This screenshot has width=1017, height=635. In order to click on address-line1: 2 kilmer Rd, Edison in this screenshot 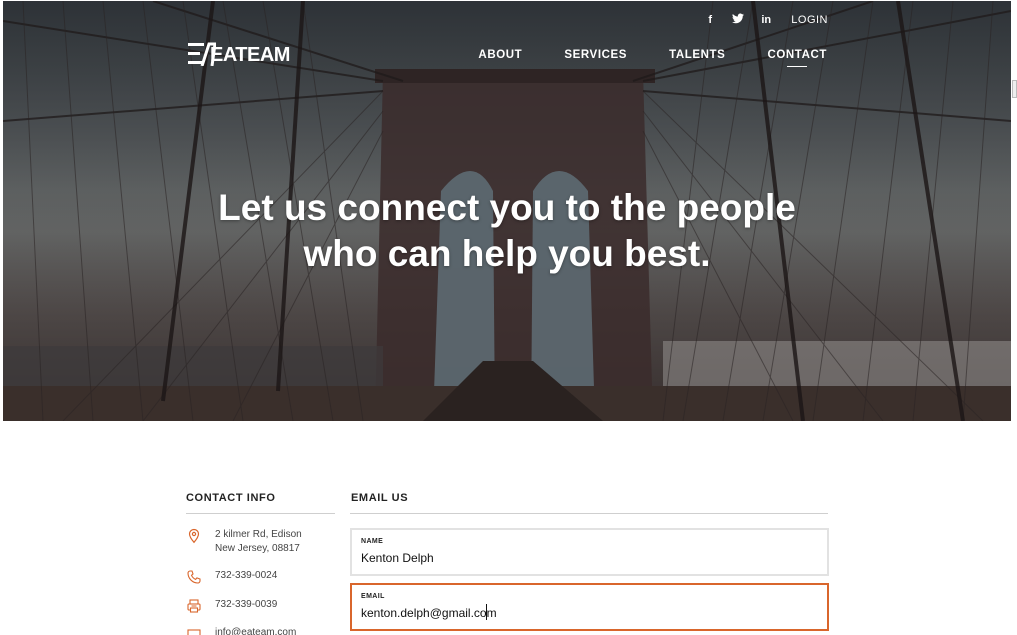, I will do `click(258, 534)`.